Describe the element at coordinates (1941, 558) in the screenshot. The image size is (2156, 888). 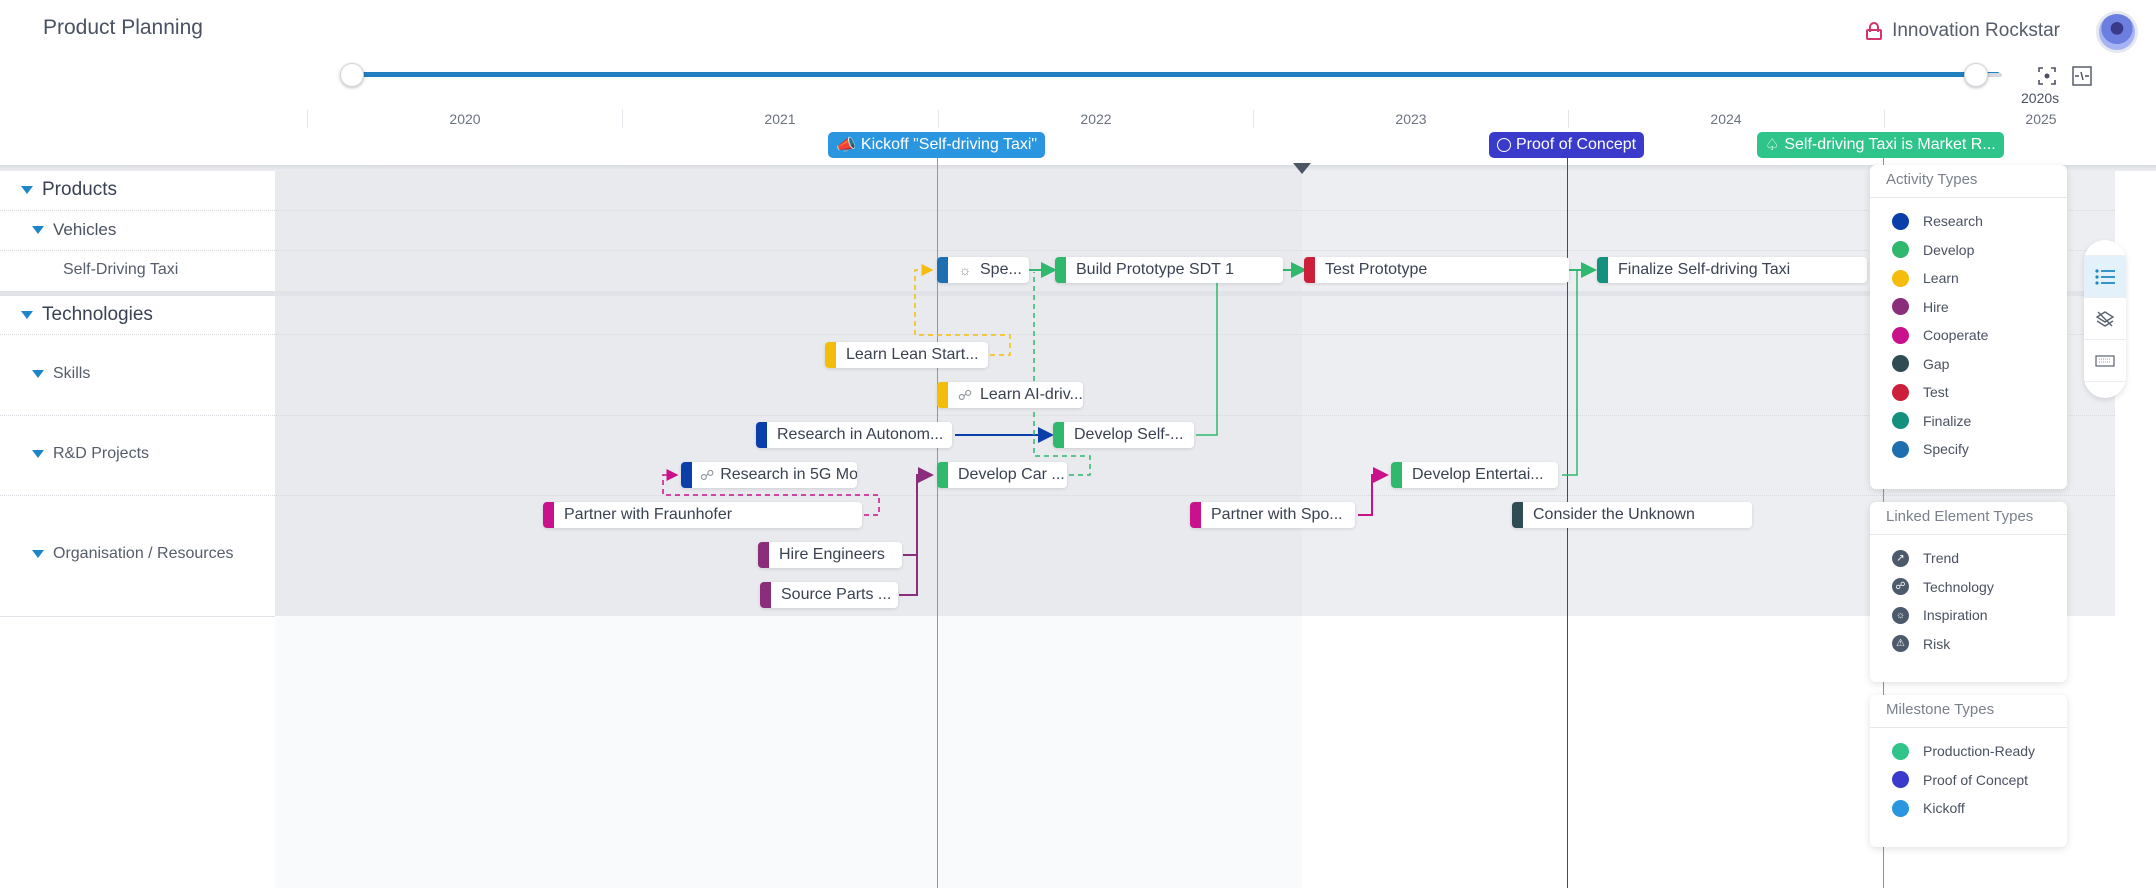
I see `legend-label: Trend` at that location.